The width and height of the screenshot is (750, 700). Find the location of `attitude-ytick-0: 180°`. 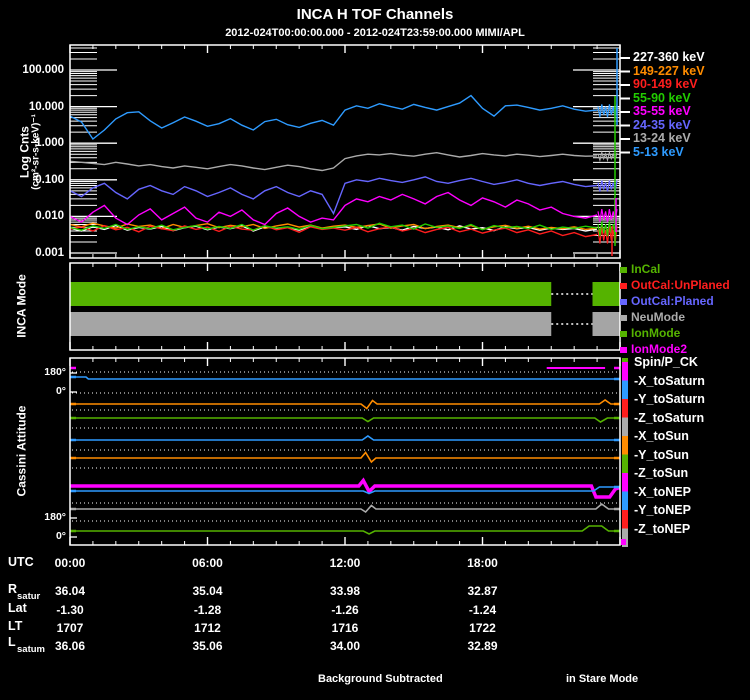

attitude-ytick-0: 180° is located at coordinates (55, 372).